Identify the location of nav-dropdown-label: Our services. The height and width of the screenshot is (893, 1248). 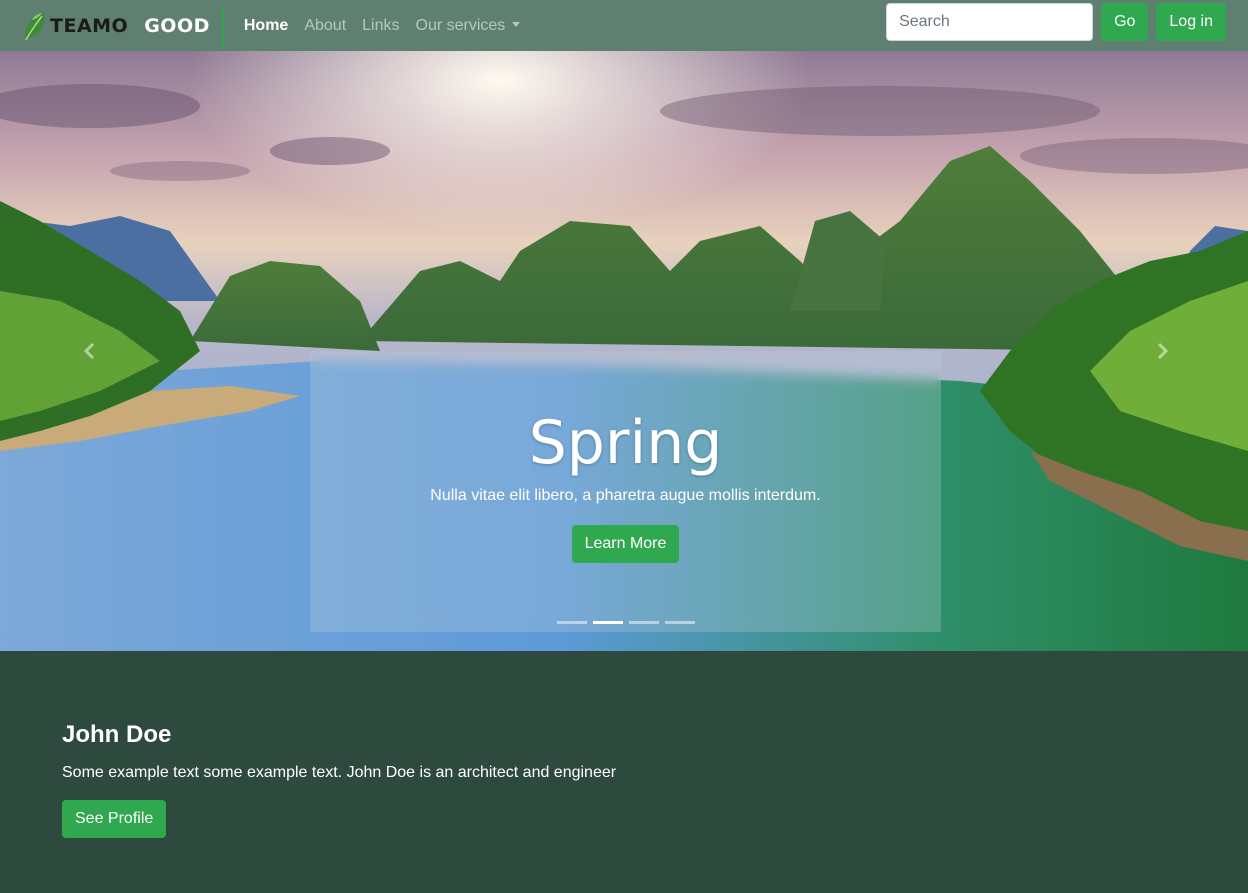
(460, 25).